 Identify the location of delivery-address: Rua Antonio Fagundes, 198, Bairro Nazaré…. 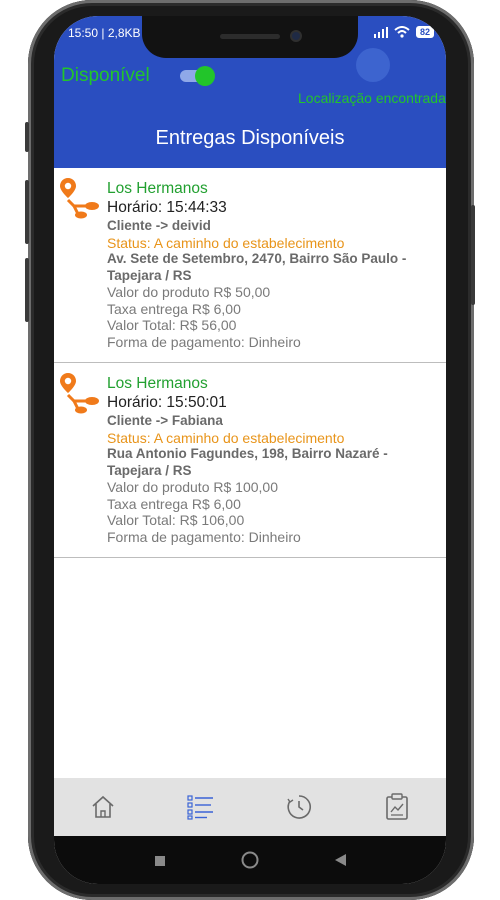
(247, 462).